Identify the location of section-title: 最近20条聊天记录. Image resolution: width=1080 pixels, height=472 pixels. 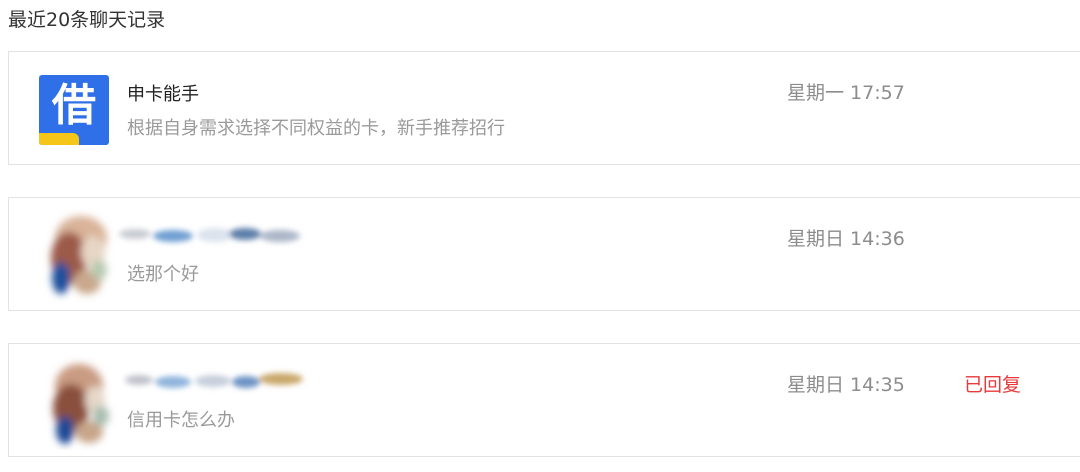
(87, 20).